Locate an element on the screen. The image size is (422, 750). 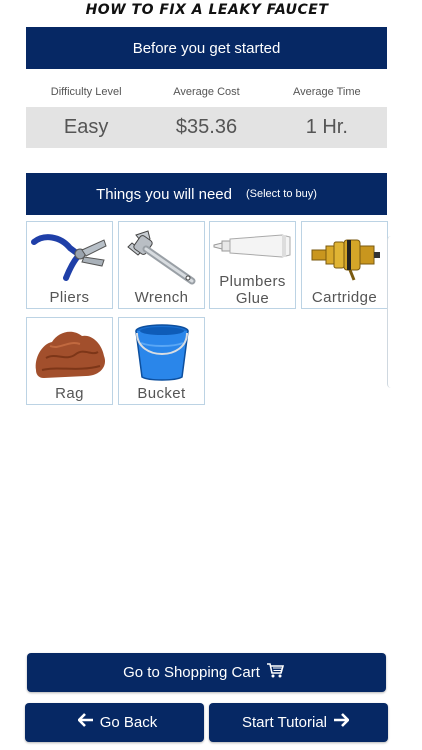
tool-item-cartridge: Cartridge is located at coordinates (344, 265).